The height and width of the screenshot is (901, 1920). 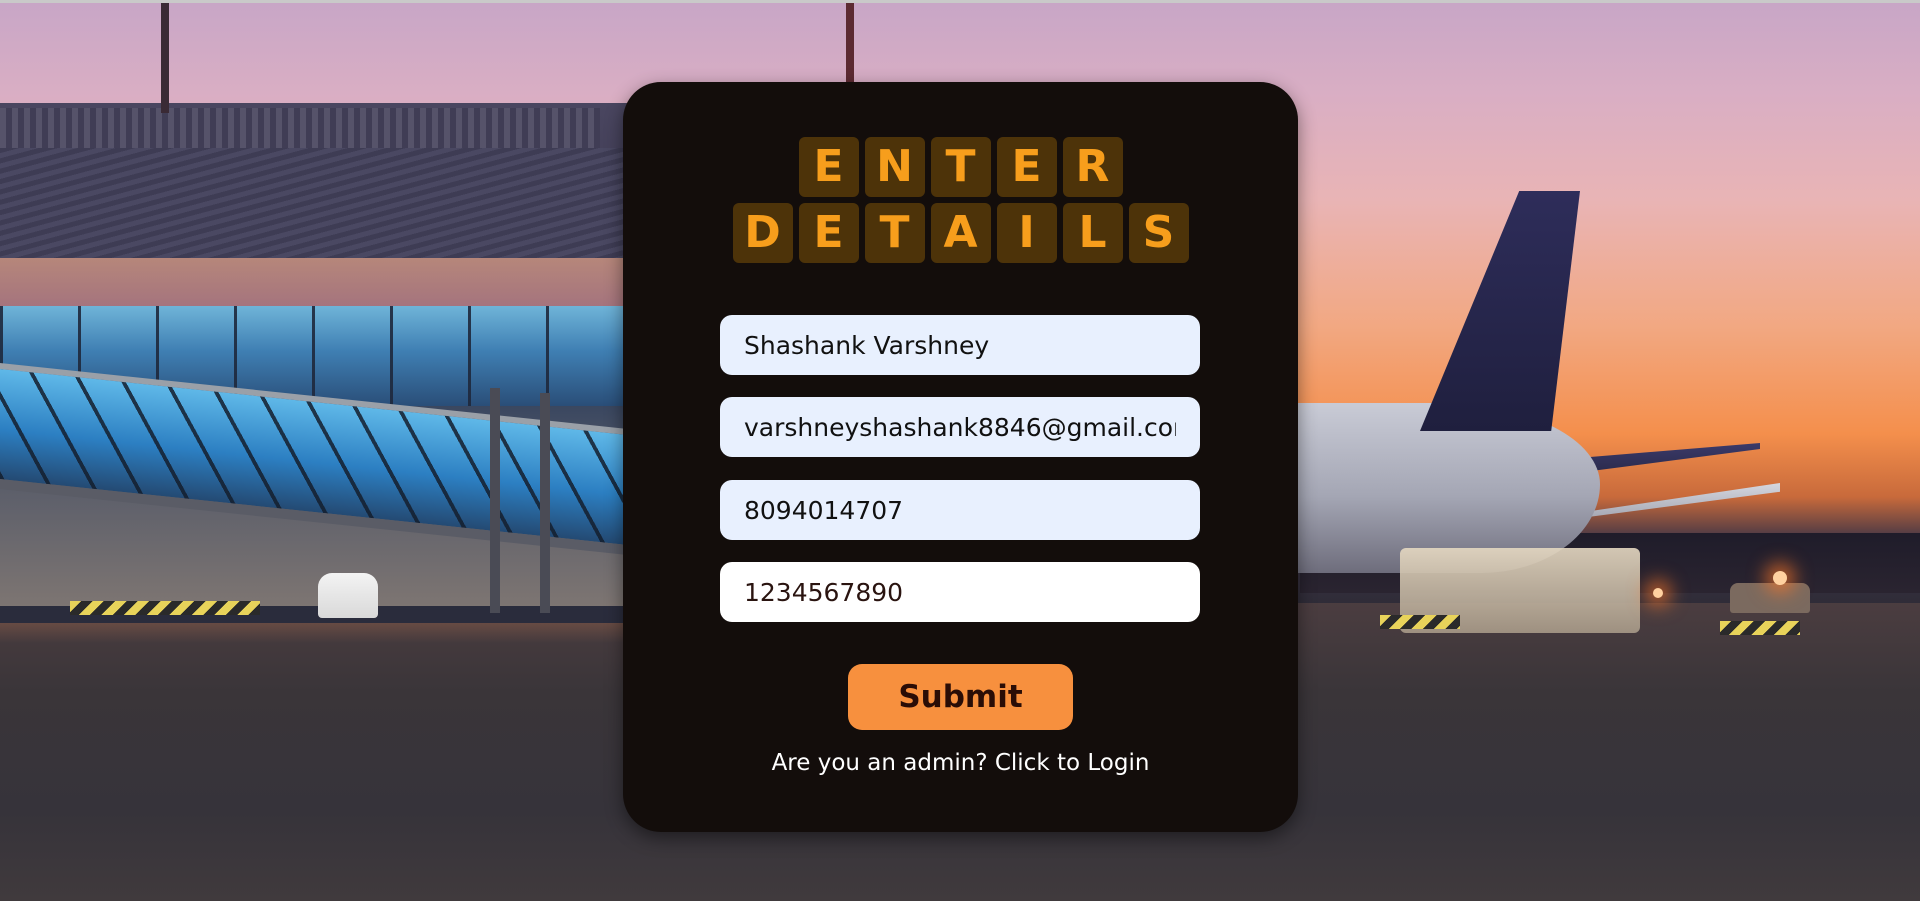 I want to click on admin-login-link: Are you an admin? Click to Login, so click(x=960, y=763).